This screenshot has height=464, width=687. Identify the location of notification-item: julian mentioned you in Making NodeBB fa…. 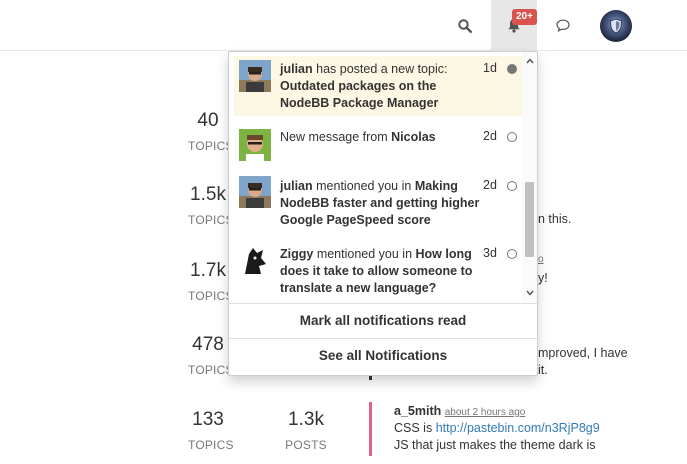
(378, 203).